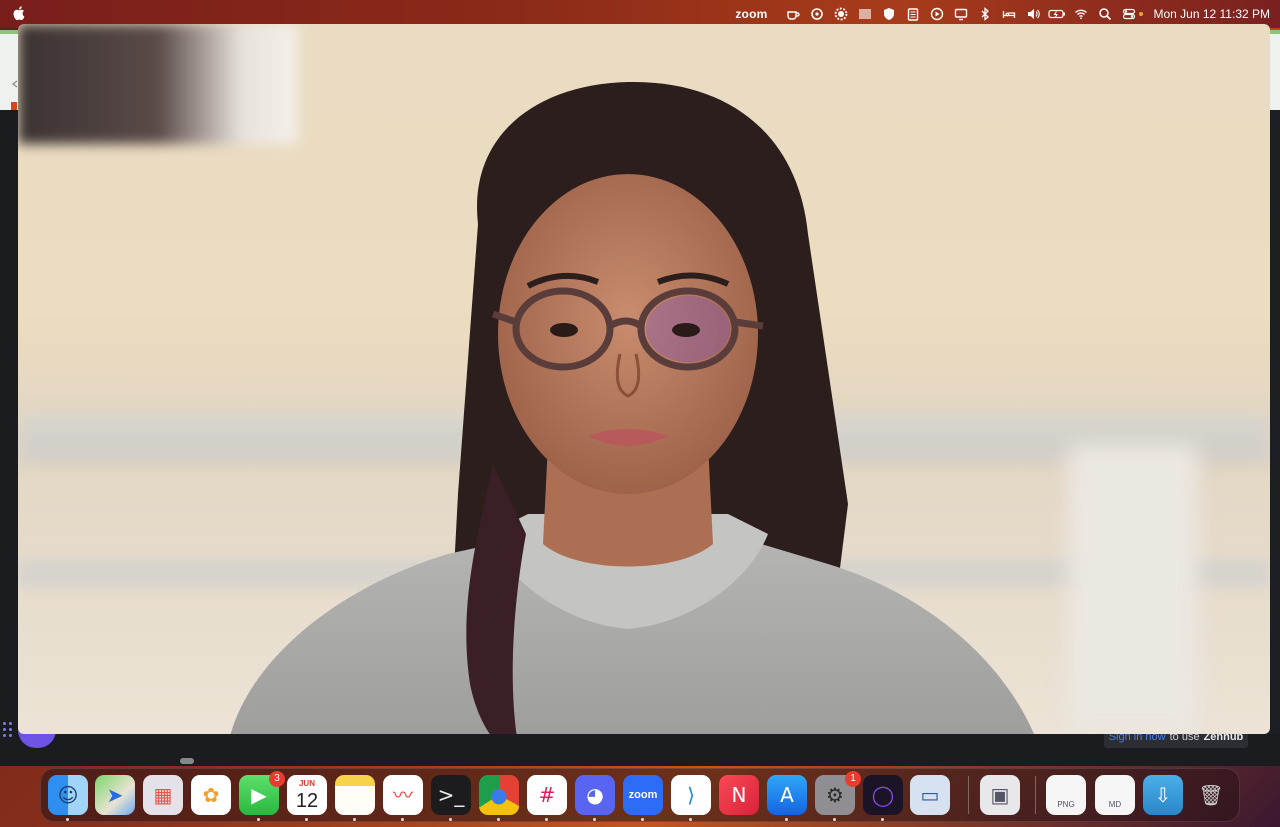 The width and height of the screenshot is (1280, 827). Describe the element at coordinates (277, 779) in the screenshot. I see `notification-badge: 3` at that location.